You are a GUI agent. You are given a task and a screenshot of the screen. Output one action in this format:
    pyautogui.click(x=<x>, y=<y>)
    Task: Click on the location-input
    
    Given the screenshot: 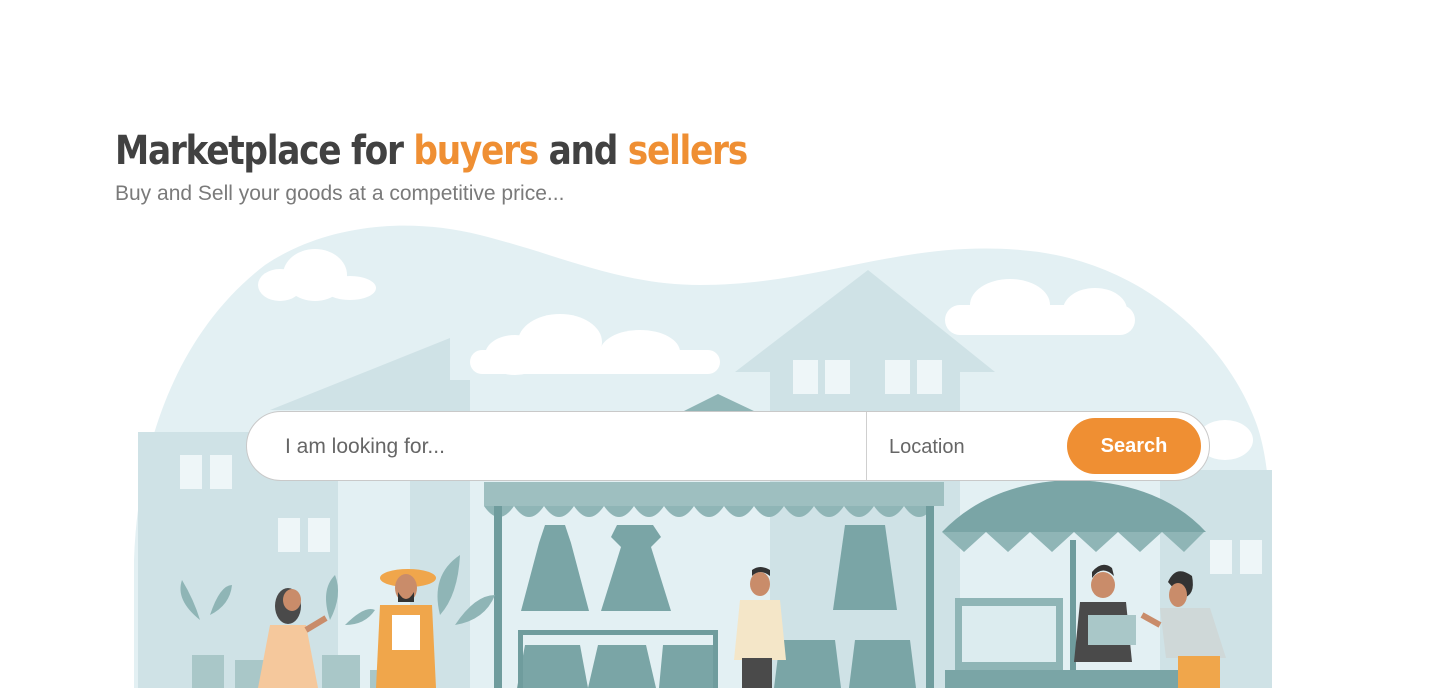 What is the action you would take?
    pyautogui.click(x=974, y=447)
    